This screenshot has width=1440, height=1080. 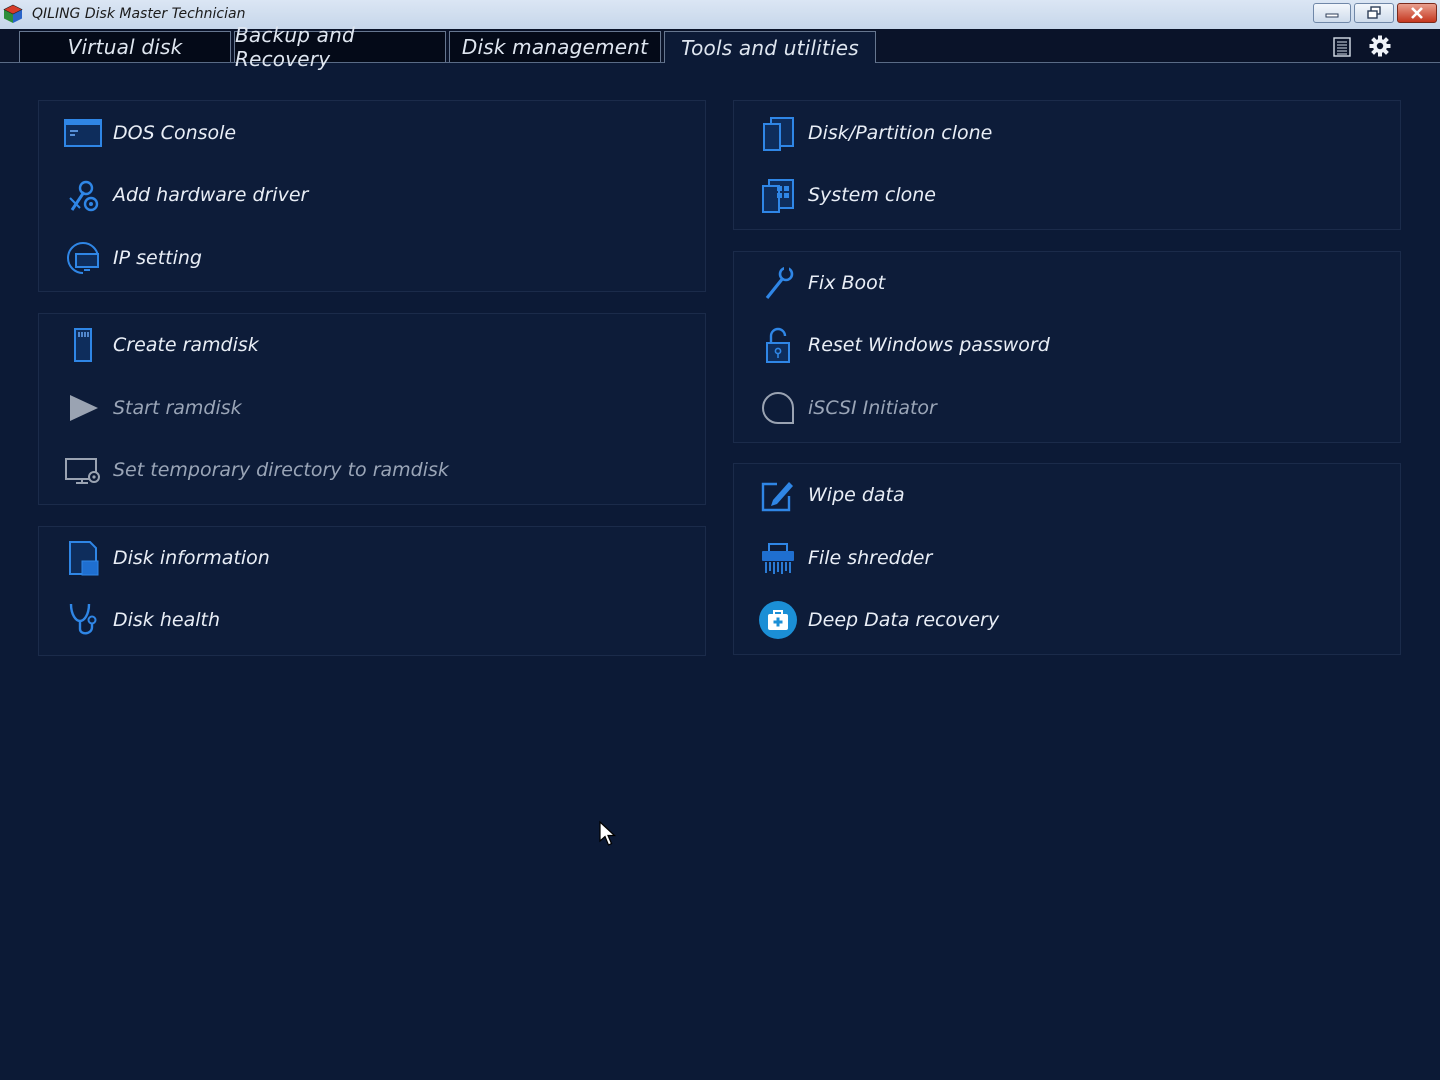 I want to click on app-logo-icon, so click(x=13, y=13).